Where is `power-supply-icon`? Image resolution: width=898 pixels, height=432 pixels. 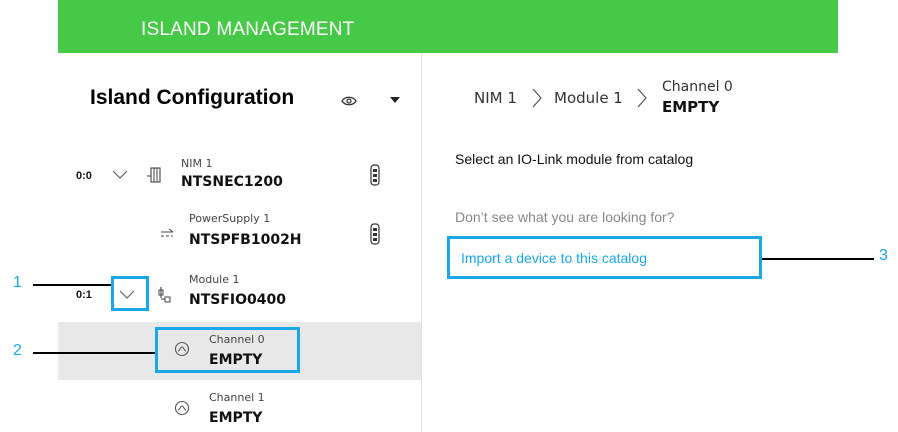
power-supply-icon is located at coordinates (167, 233).